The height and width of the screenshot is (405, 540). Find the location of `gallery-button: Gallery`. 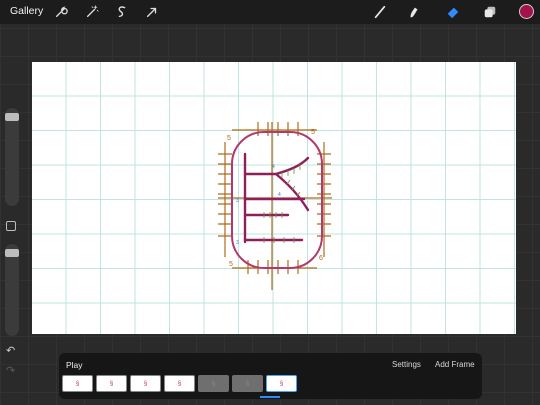

gallery-button: Gallery is located at coordinates (26, 11).